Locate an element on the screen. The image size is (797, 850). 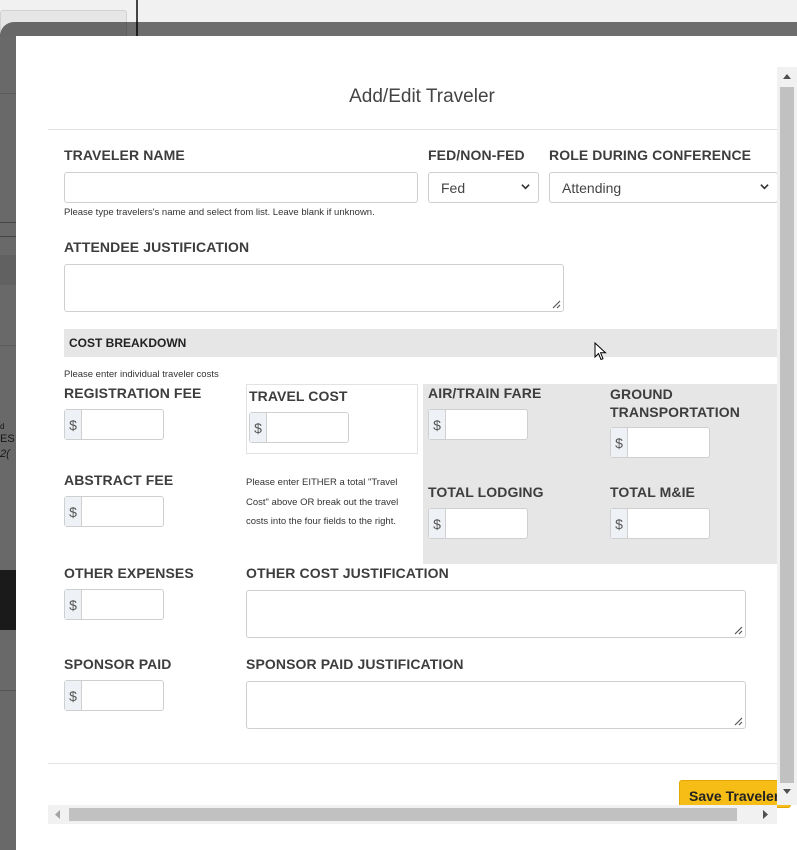
save-traveler-button: Save Traveler is located at coordinates (735, 794).